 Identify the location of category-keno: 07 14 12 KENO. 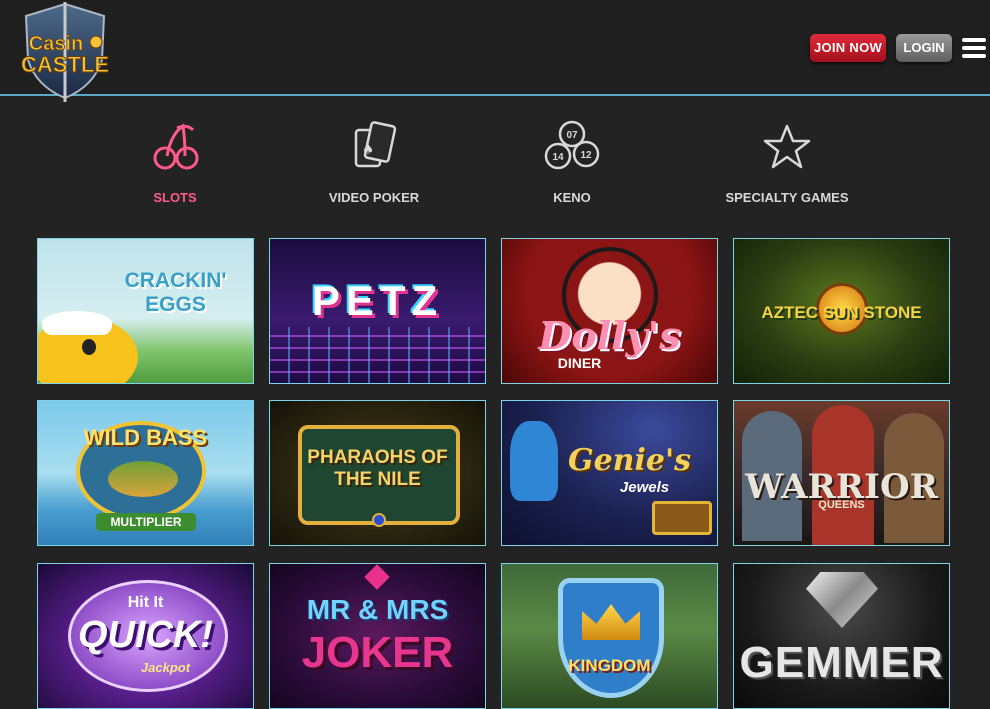
(572, 162).